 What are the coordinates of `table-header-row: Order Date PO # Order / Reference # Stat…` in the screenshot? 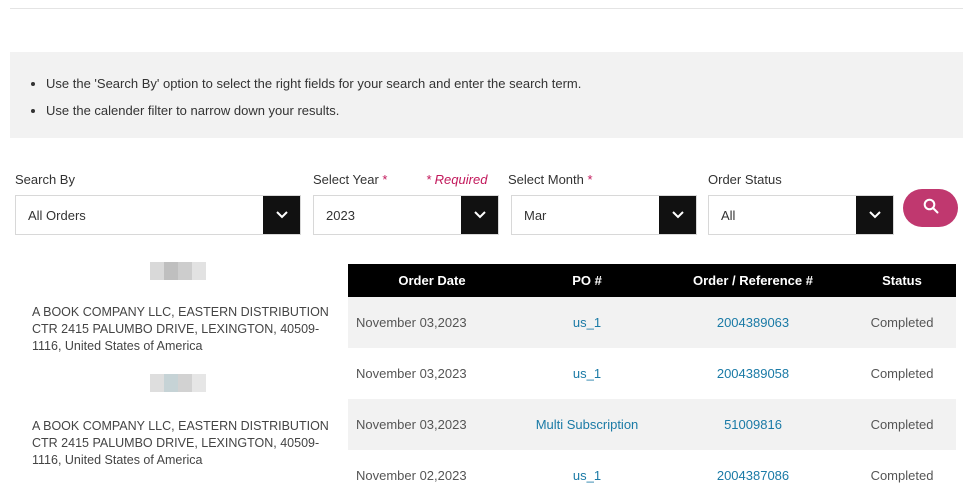 It's located at (652, 280).